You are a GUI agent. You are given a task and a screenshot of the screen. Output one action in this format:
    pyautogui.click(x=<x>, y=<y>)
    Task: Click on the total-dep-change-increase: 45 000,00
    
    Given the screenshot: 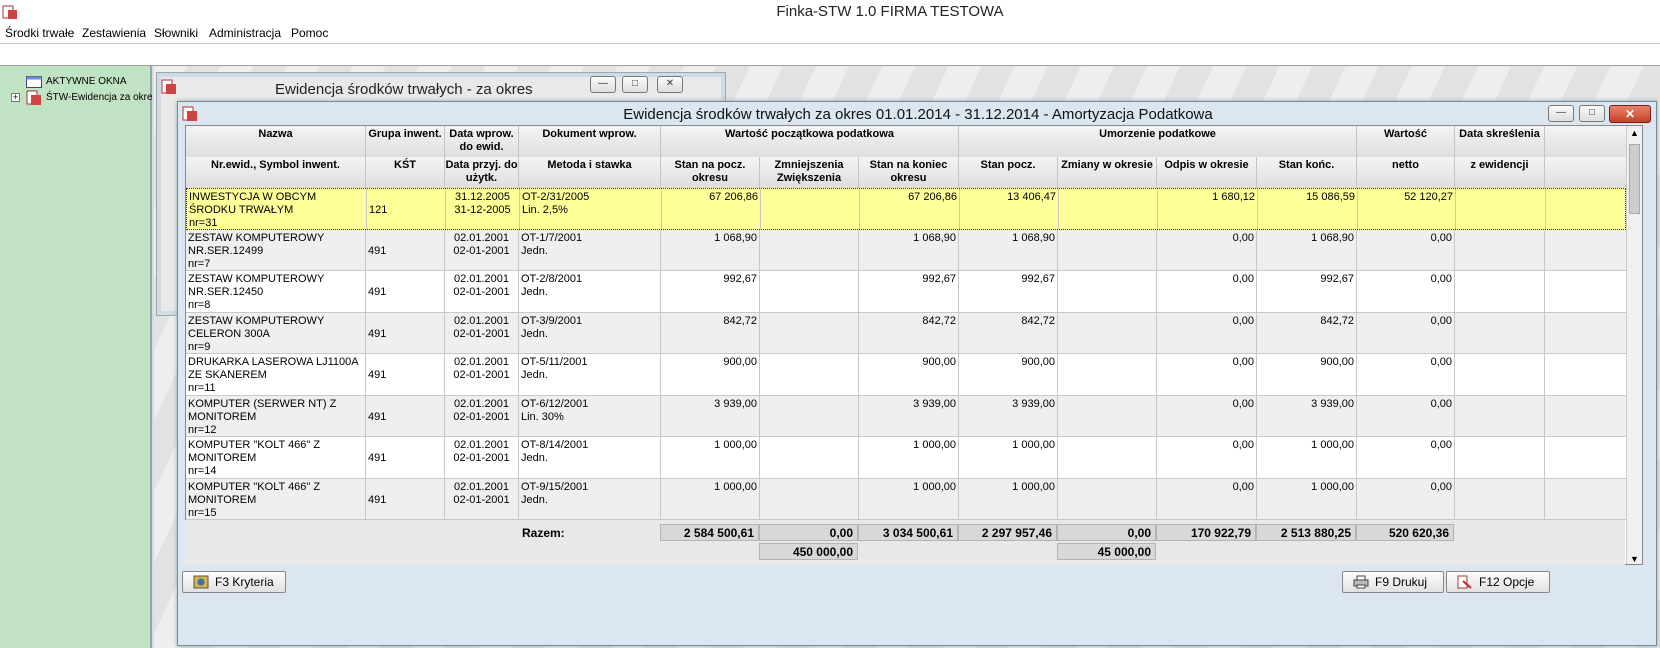 What is the action you would take?
    pyautogui.click(x=1106, y=551)
    